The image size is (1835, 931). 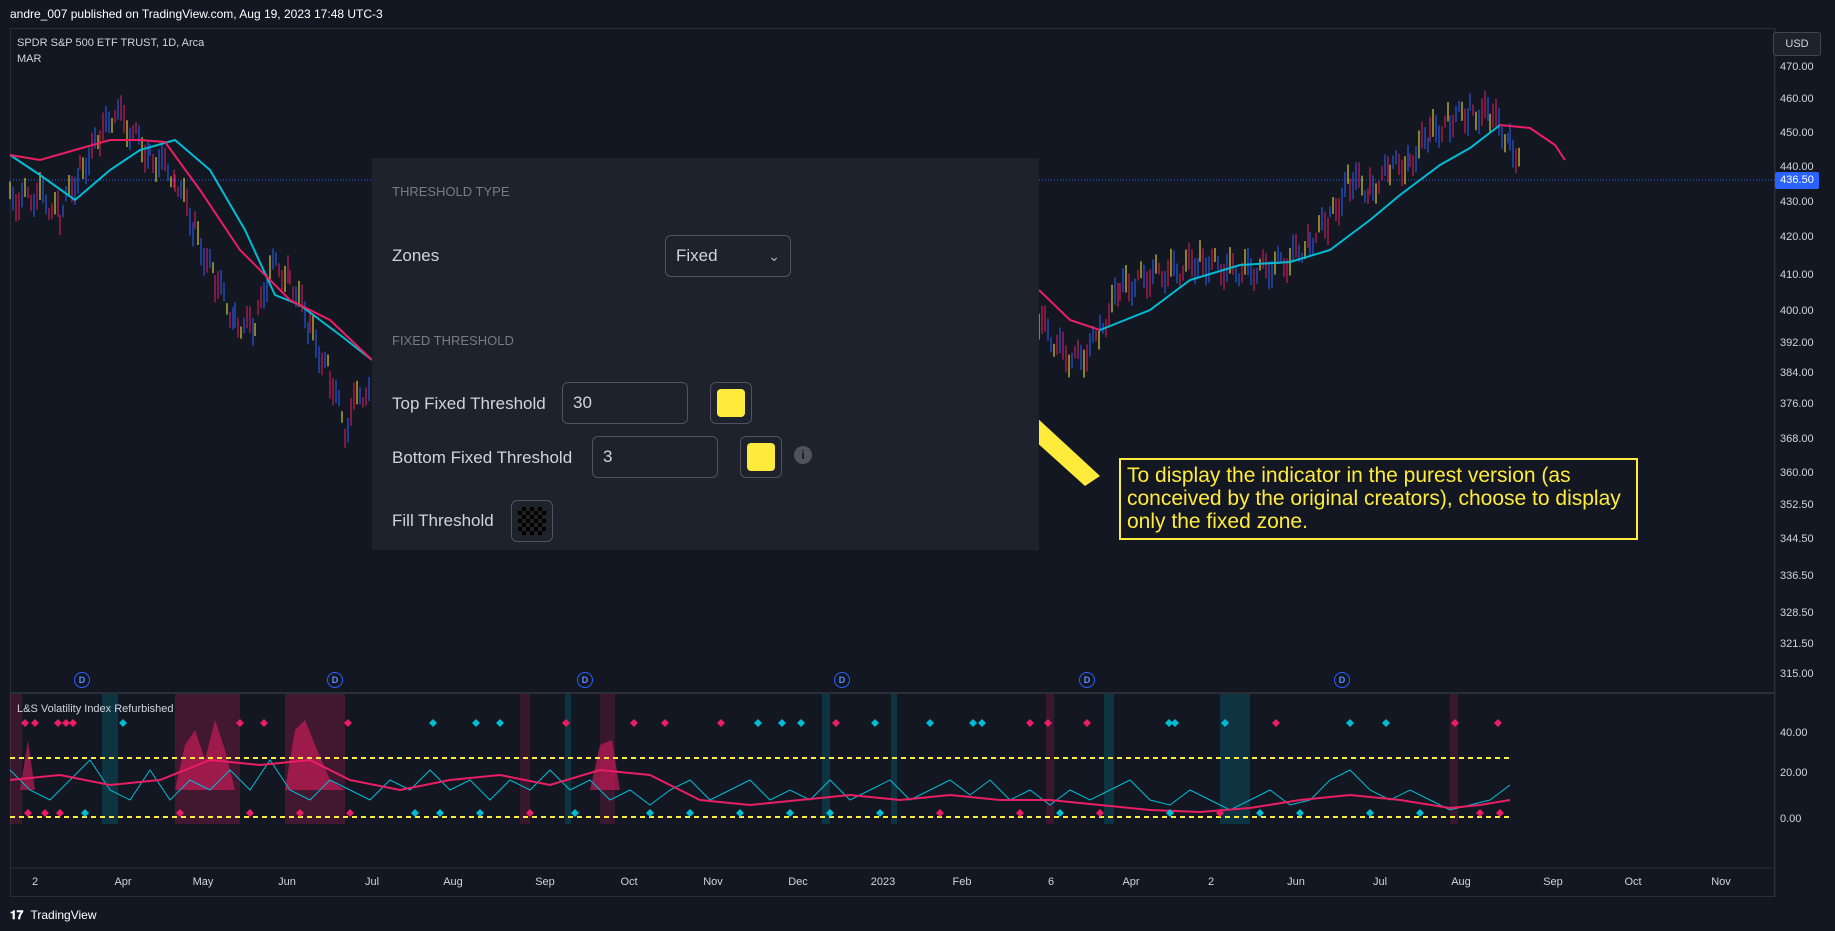 What do you see at coordinates (1131, 882) in the screenshot?
I see `time-tick-label: Apr` at bounding box center [1131, 882].